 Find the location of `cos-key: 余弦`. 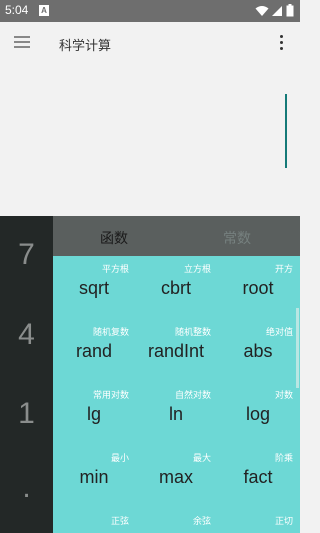

cos-key: 余弦 is located at coordinates (176, 520).